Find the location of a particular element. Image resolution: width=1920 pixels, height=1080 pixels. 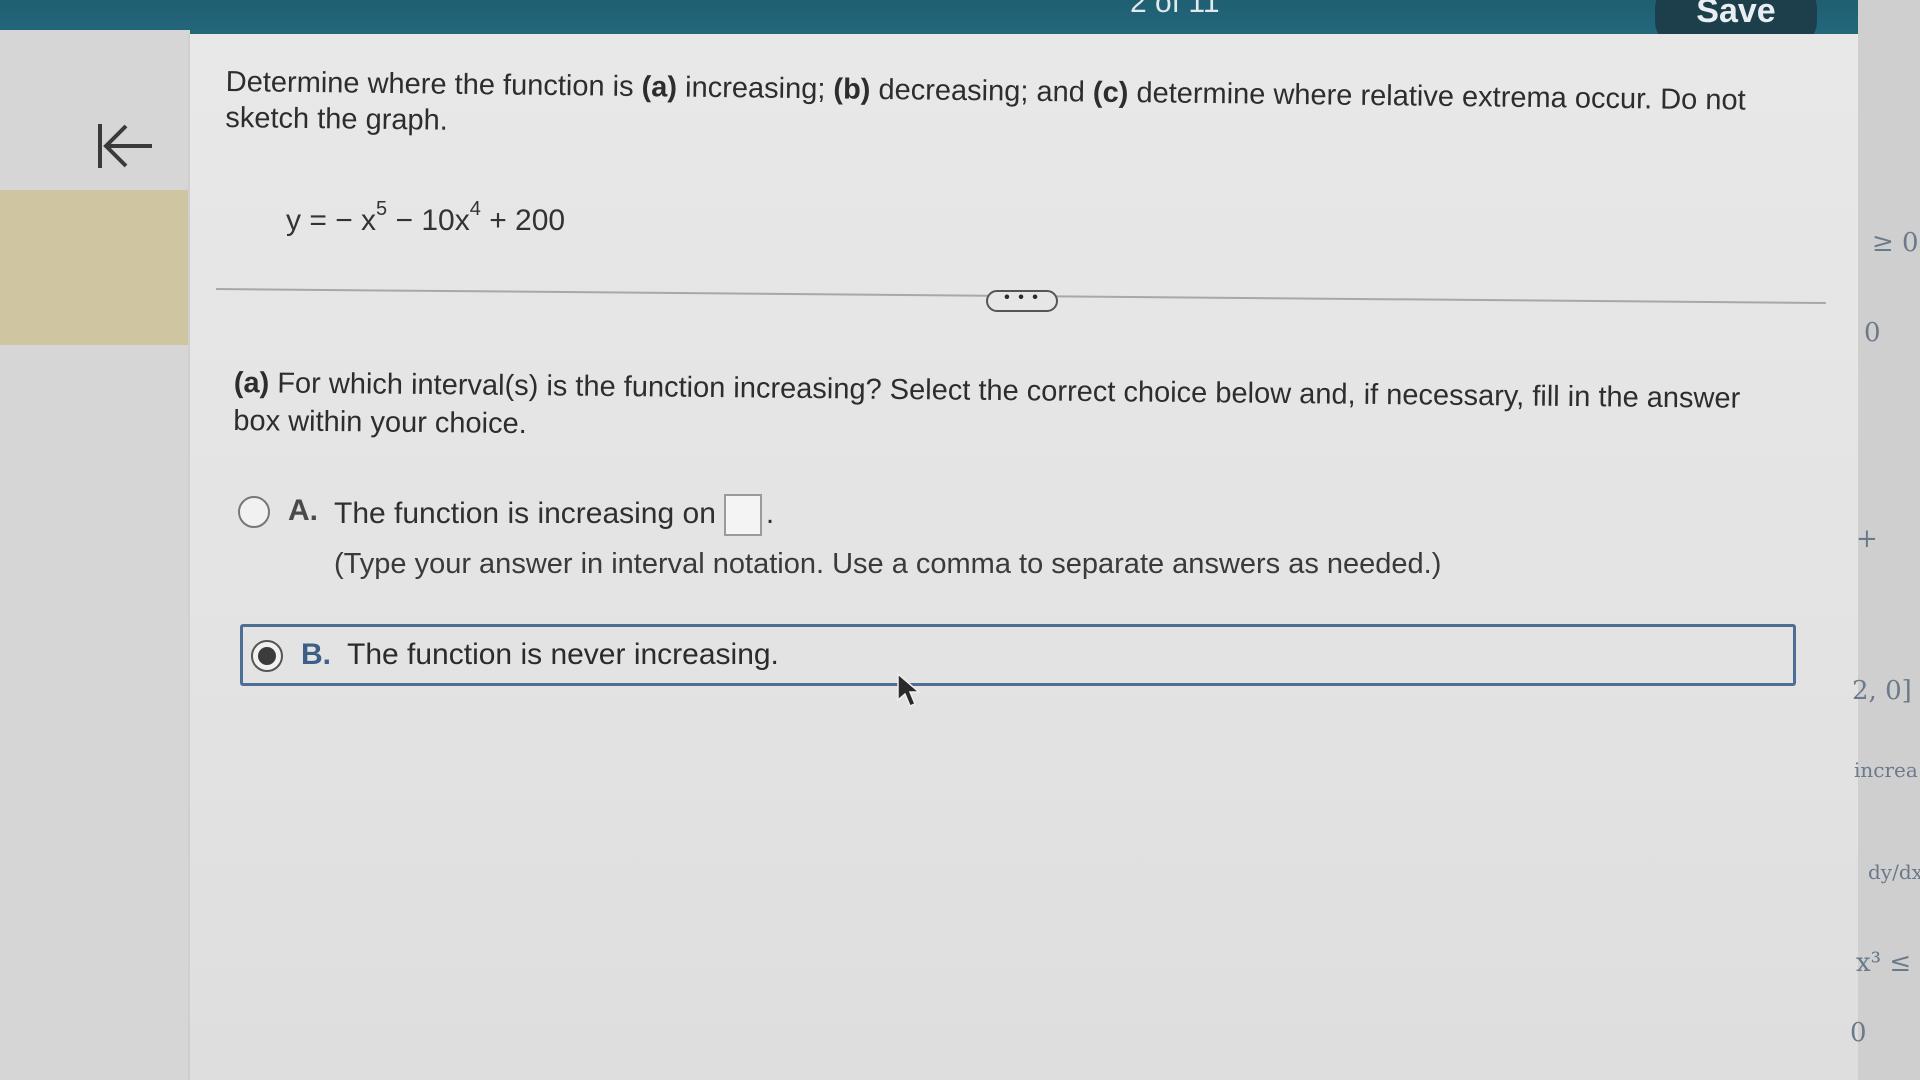

choice-b: B. The function is never increasing. is located at coordinates (1018, 655).